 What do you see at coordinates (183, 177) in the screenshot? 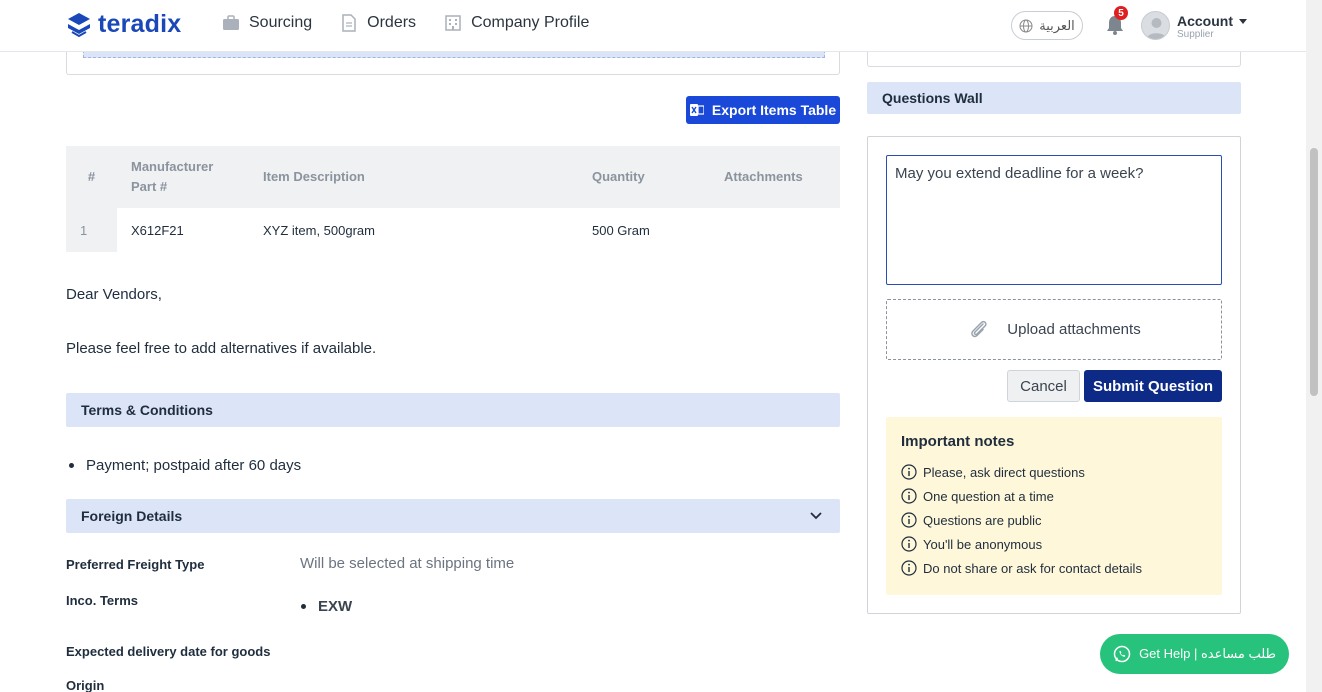
I see `column-header: Manufacturer Part #` at bounding box center [183, 177].